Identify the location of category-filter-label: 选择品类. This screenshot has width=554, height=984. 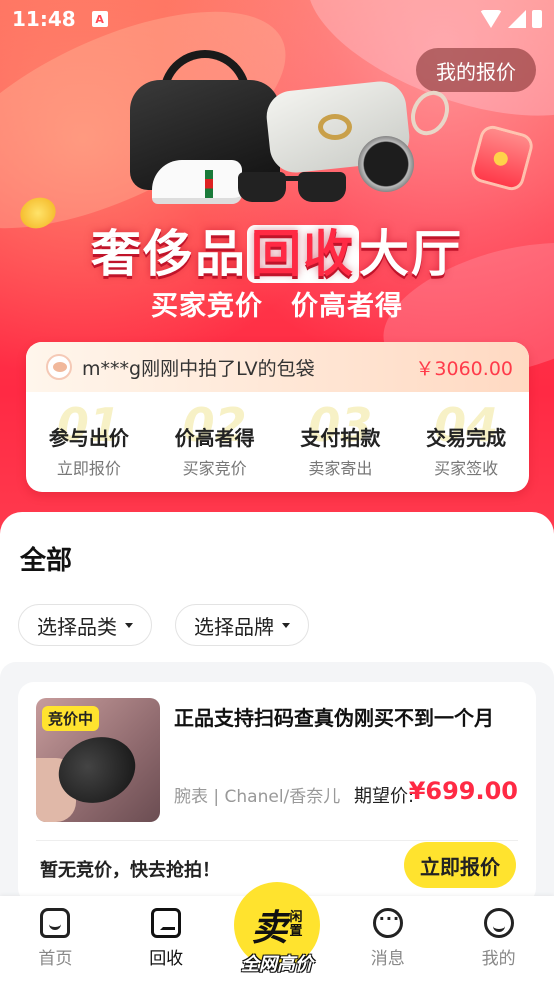
(77, 626).